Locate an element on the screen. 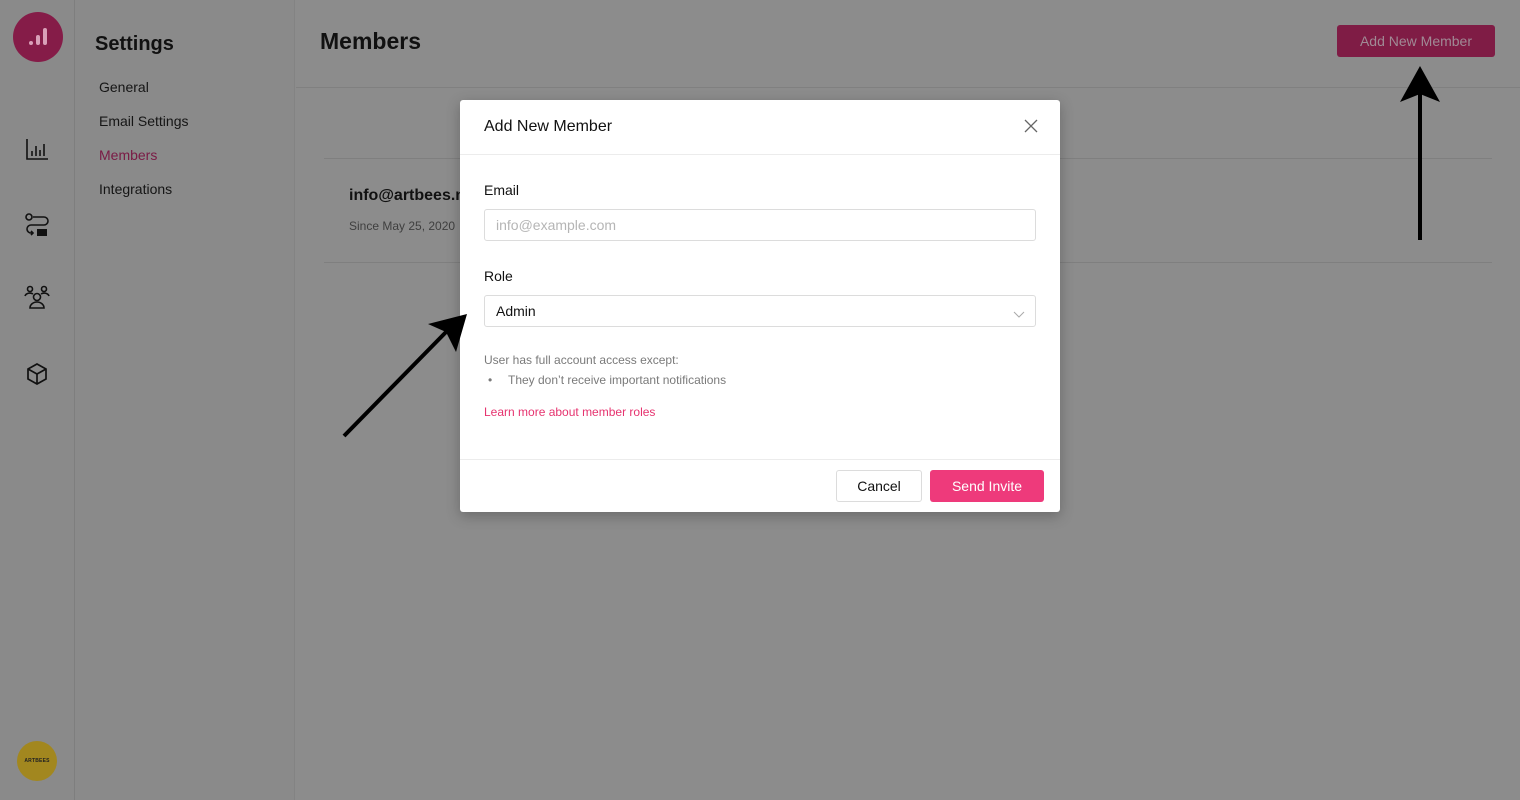 Image resolution: width=1520 pixels, height=800 pixels. settings-nav-general: General is located at coordinates (124, 87).